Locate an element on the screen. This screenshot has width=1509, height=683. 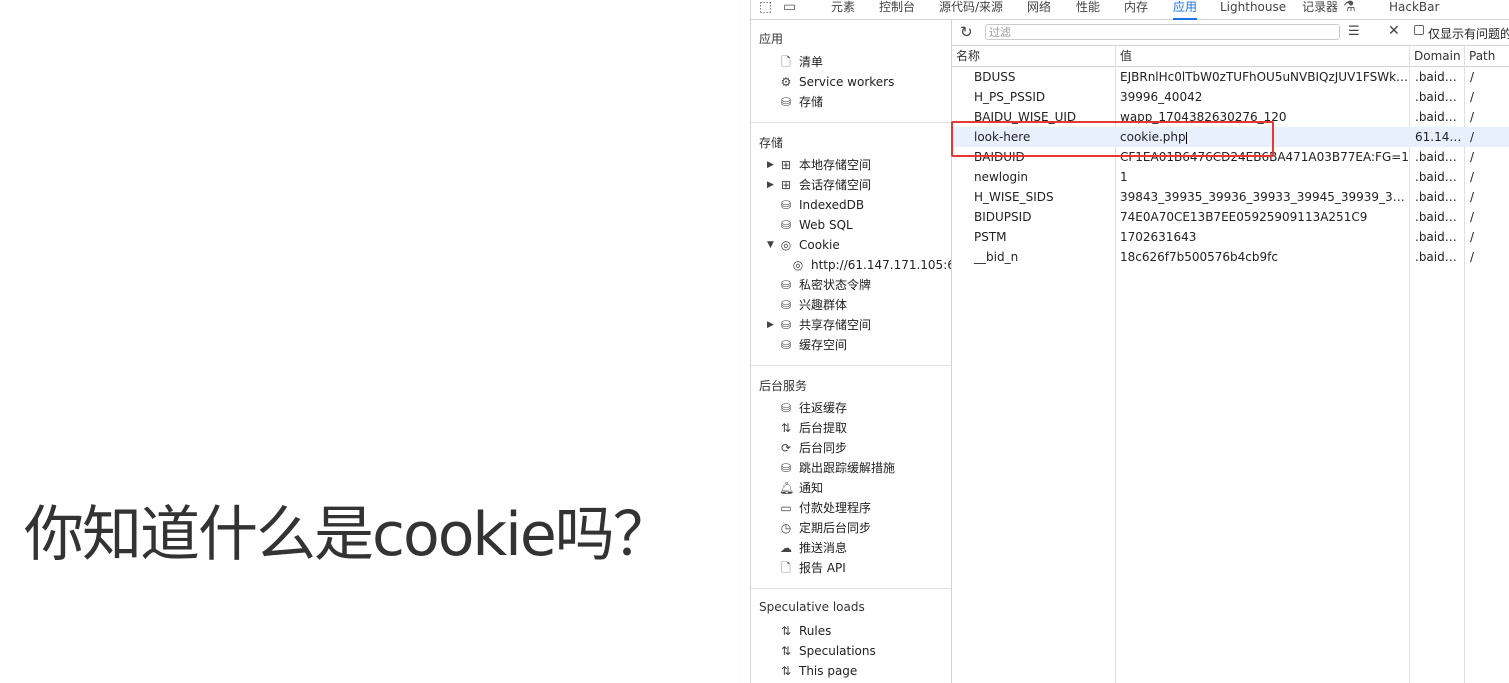
sync-icon: ⟳ is located at coordinates (786, 448).